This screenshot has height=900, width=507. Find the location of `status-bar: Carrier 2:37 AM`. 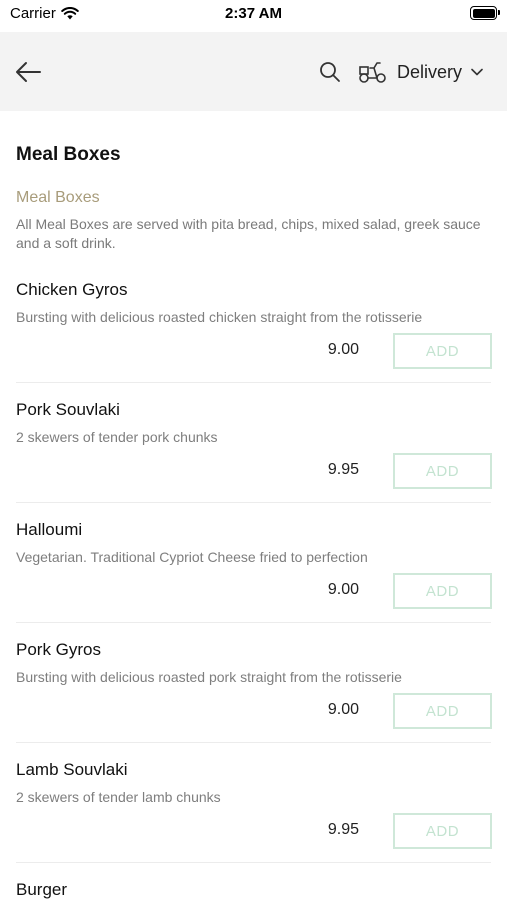

status-bar: Carrier 2:37 AM is located at coordinates (253, 15).